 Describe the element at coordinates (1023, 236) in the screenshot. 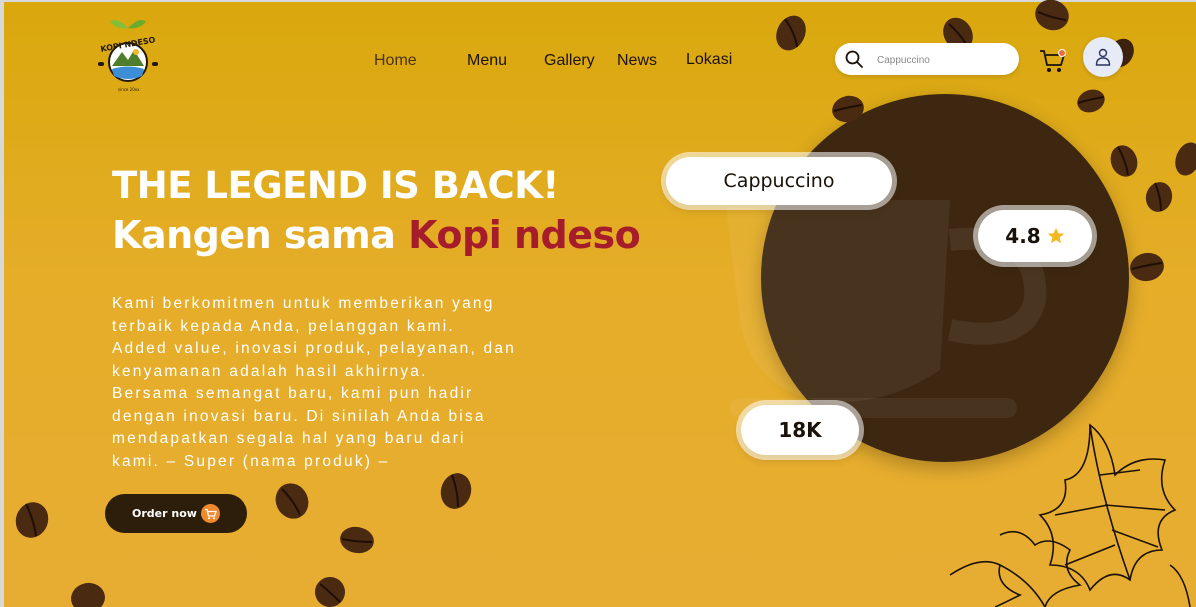

I see `product-rating: 4.8` at that location.